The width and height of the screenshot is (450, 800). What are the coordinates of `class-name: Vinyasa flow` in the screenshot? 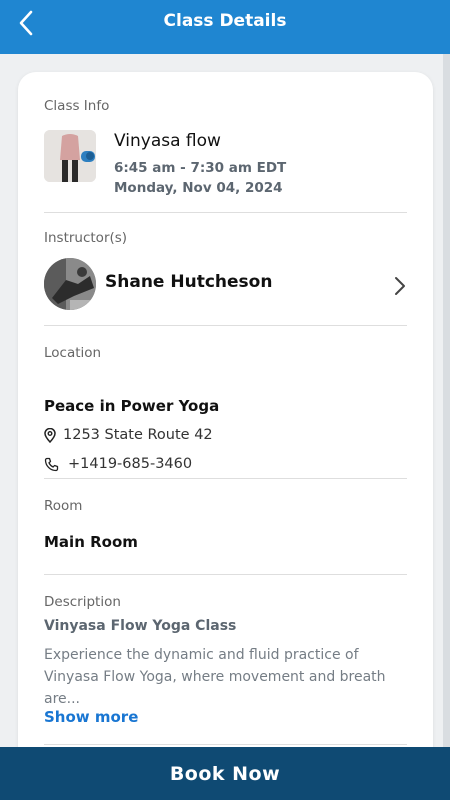 It's located at (167, 141).